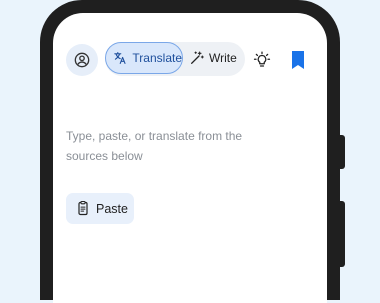 This screenshot has width=380, height=303. I want to click on lightbulb-icon, so click(262, 60).